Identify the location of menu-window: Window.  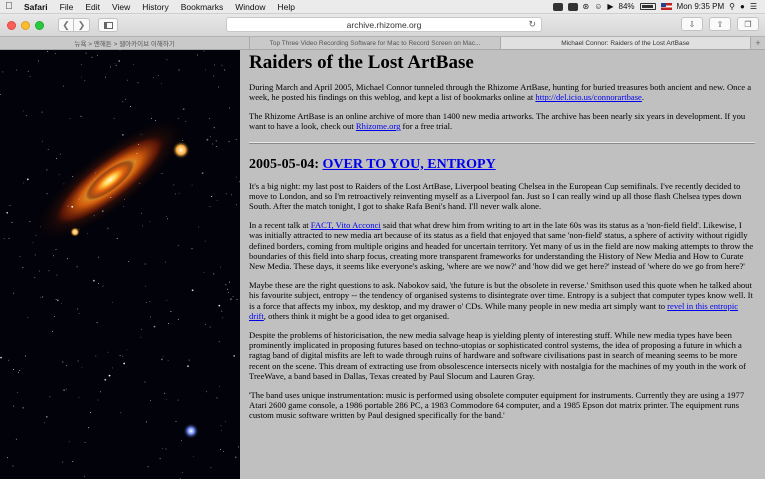
(250, 7).